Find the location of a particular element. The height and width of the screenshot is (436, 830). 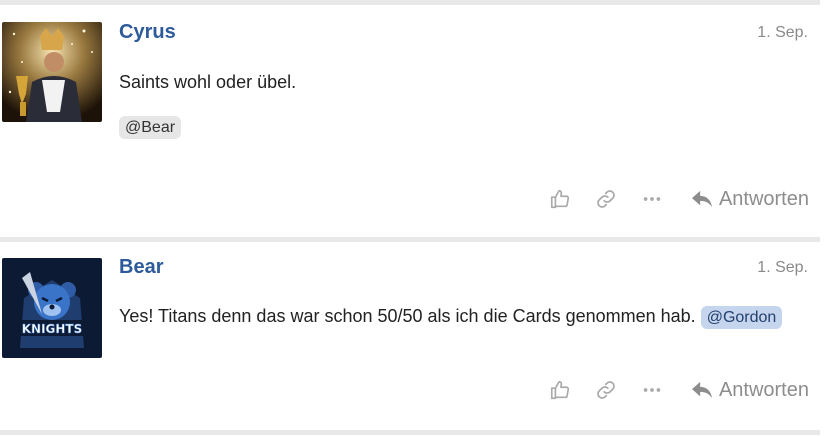

mention-tag: @Gordon is located at coordinates (741, 317).